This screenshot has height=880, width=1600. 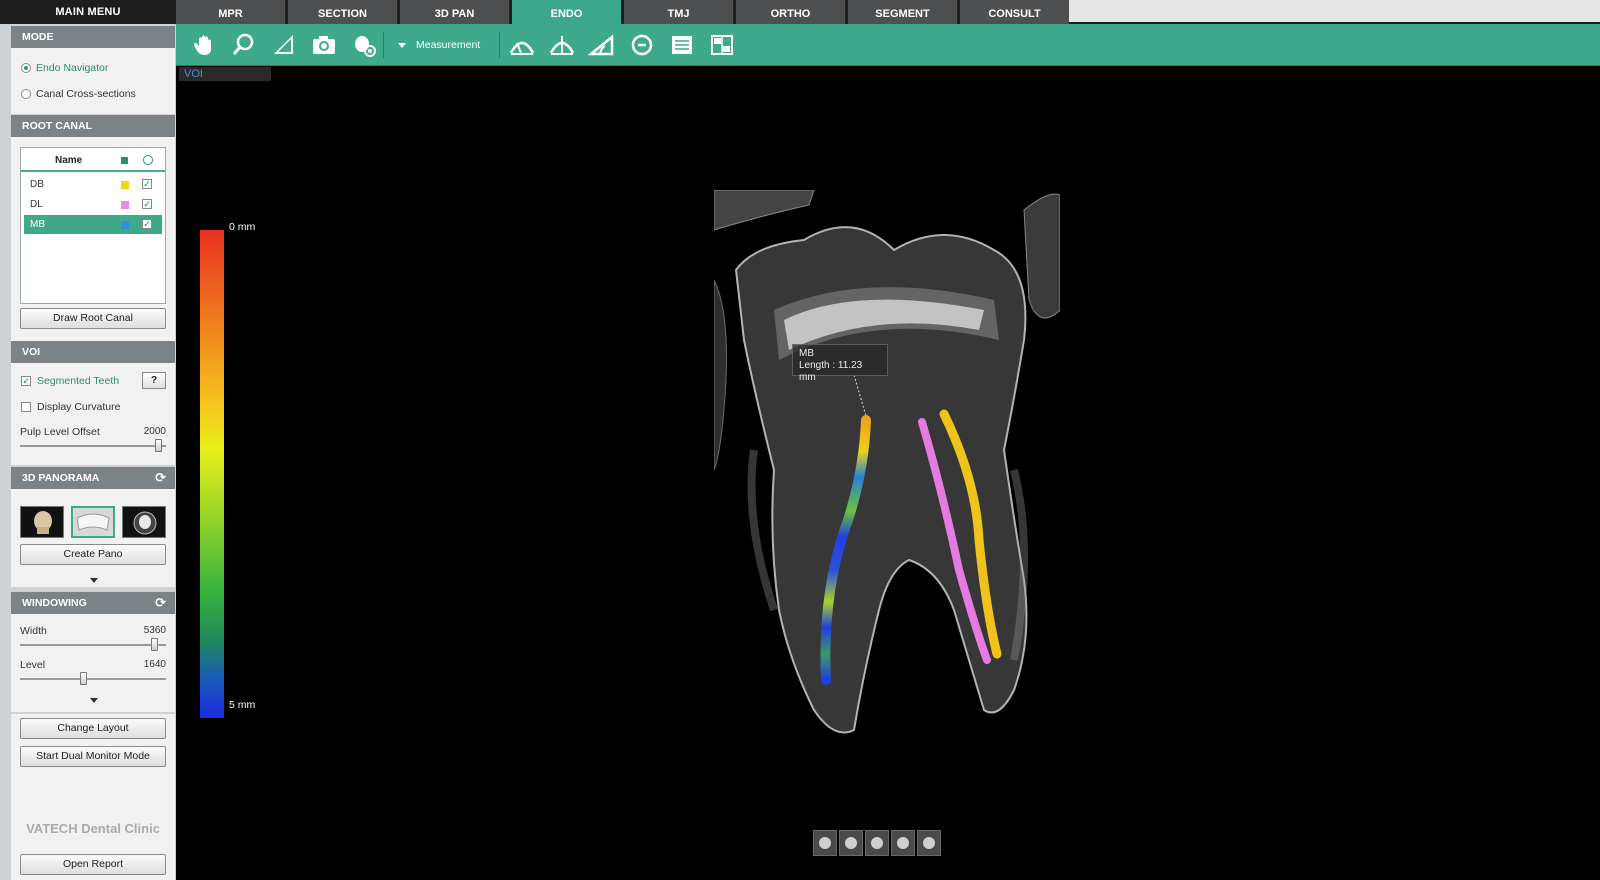 What do you see at coordinates (825, 843) in the screenshot?
I see `view-anterior-icon` at bounding box center [825, 843].